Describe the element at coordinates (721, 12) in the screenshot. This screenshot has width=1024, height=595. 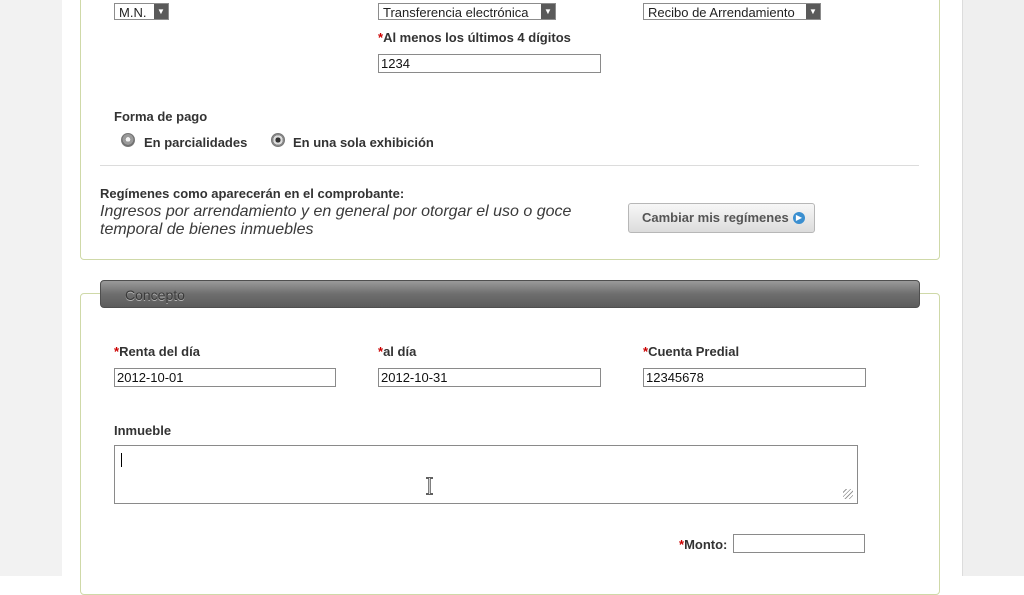
I see `document-type-value: Recibo de Arrendamiento` at that location.